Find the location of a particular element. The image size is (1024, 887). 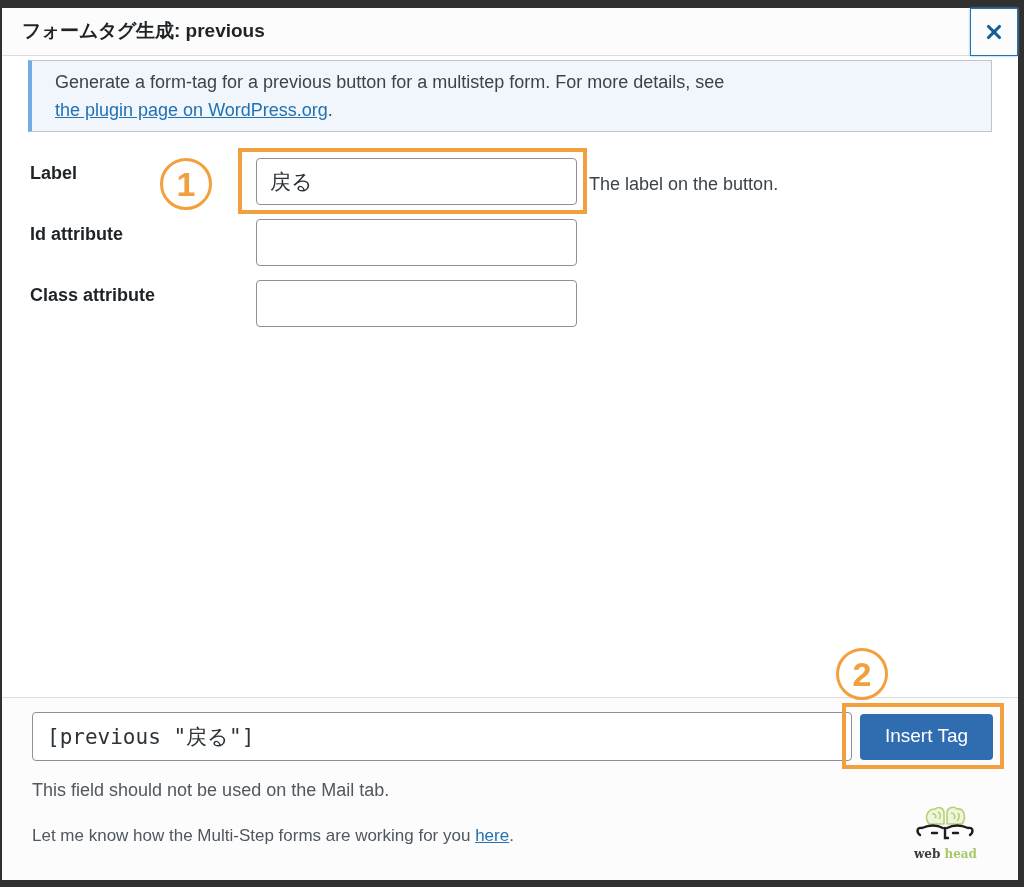

notice-message: Generate a form-tag for a previous button for a multistep form. For more details, see the plugin page on WordPress.org. is located at coordinates (510, 96).